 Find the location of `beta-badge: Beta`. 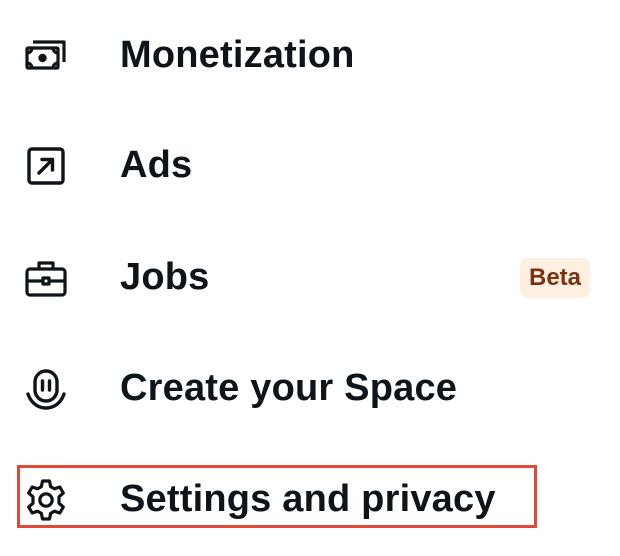

beta-badge: Beta is located at coordinates (555, 278).